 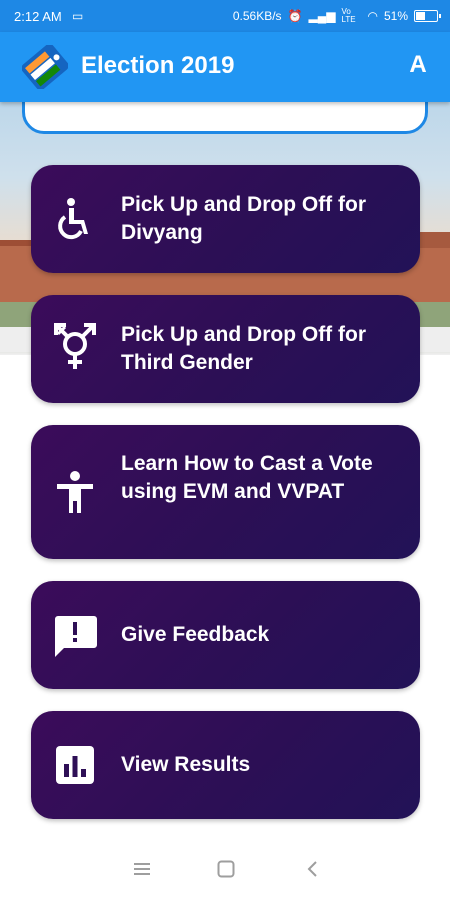 I want to click on battery-icon, so click(x=427, y=16).